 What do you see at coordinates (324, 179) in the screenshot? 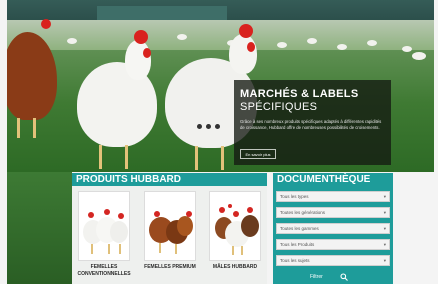
I see `documentation-title: DOCUMENTHÈQUE` at bounding box center [324, 179].